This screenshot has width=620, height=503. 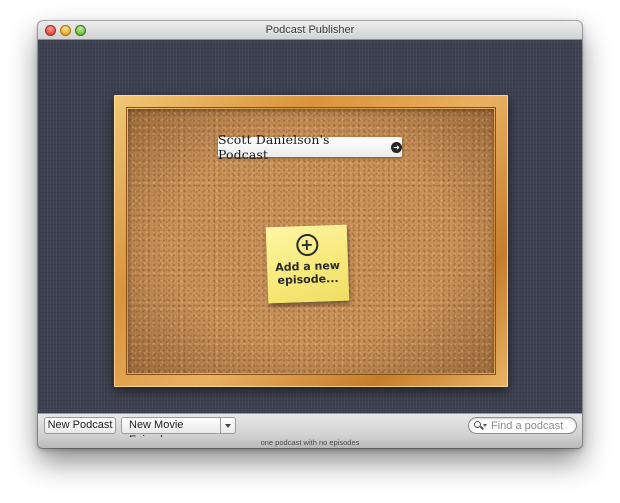 I want to click on search-icon, so click(x=480, y=425).